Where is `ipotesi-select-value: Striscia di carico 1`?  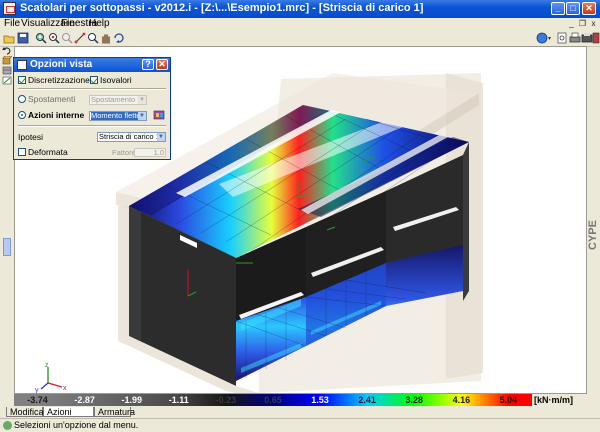
ipotesi-select-value: Striscia di carico 1 is located at coordinates (129, 136).